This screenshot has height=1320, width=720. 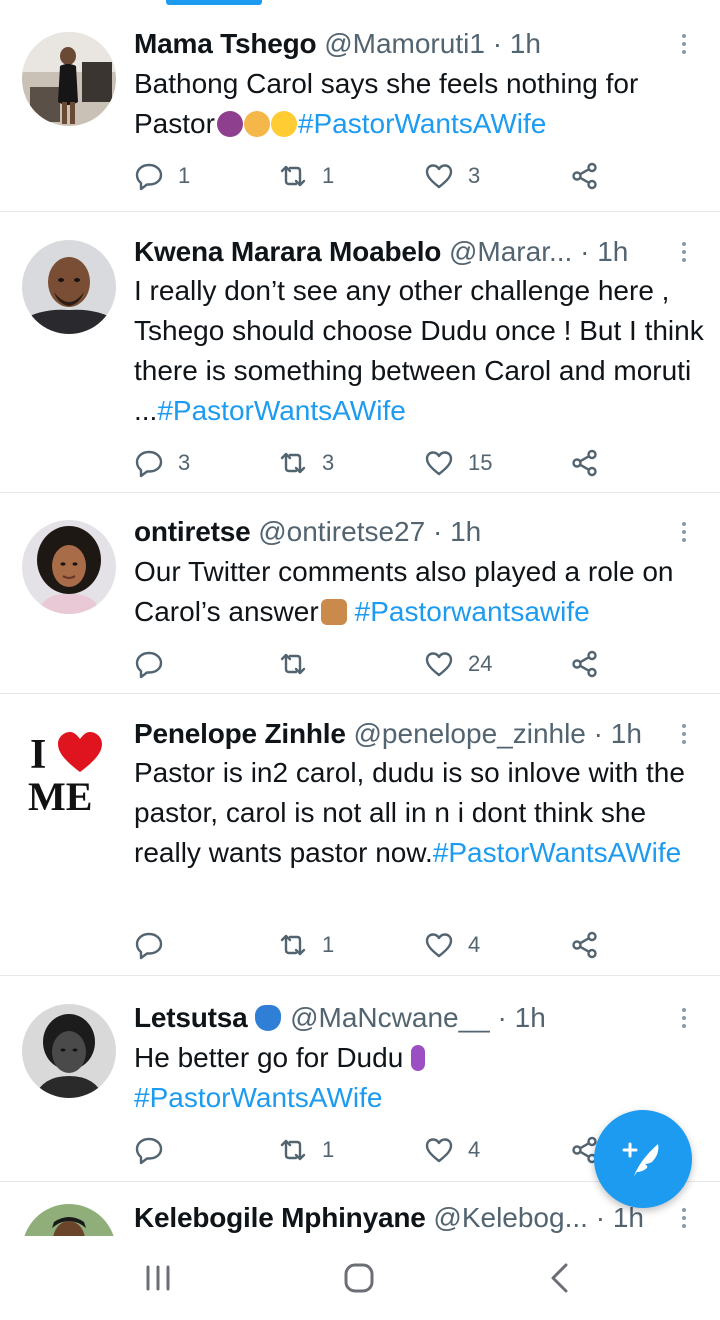 What do you see at coordinates (439, 1150) in the screenshot?
I see `heart-icon` at bounding box center [439, 1150].